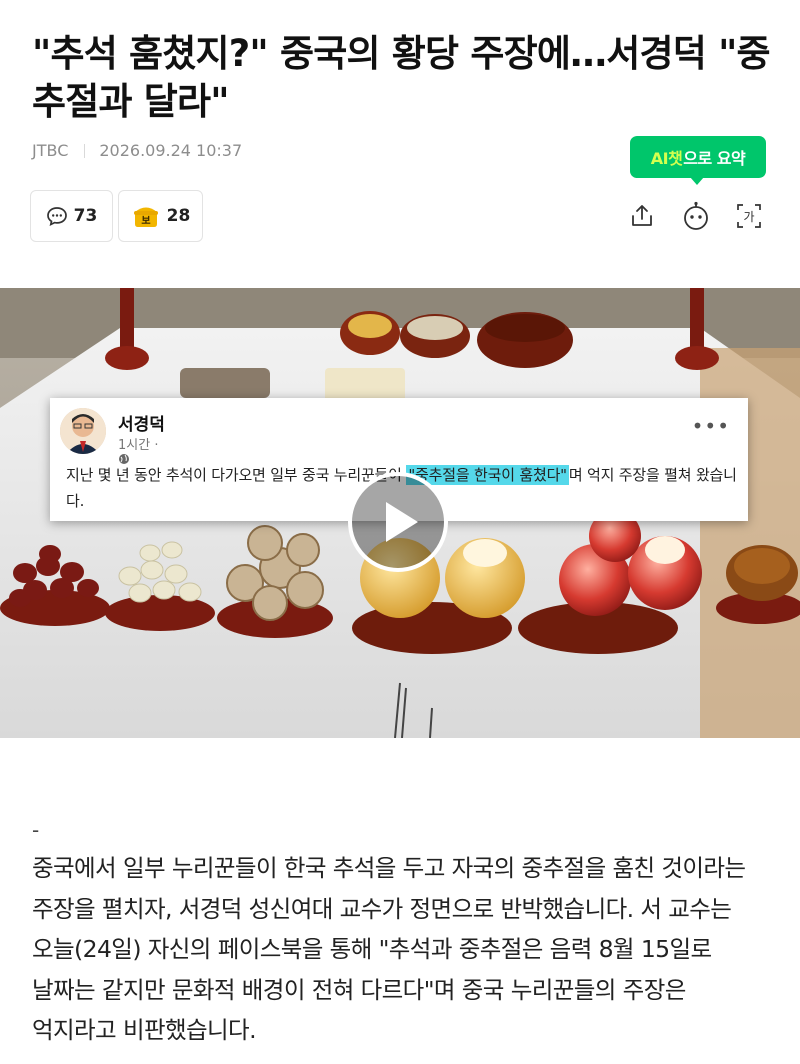 The width and height of the screenshot is (800, 1064). I want to click on font-size-glyph: 가, so click(748, 217).